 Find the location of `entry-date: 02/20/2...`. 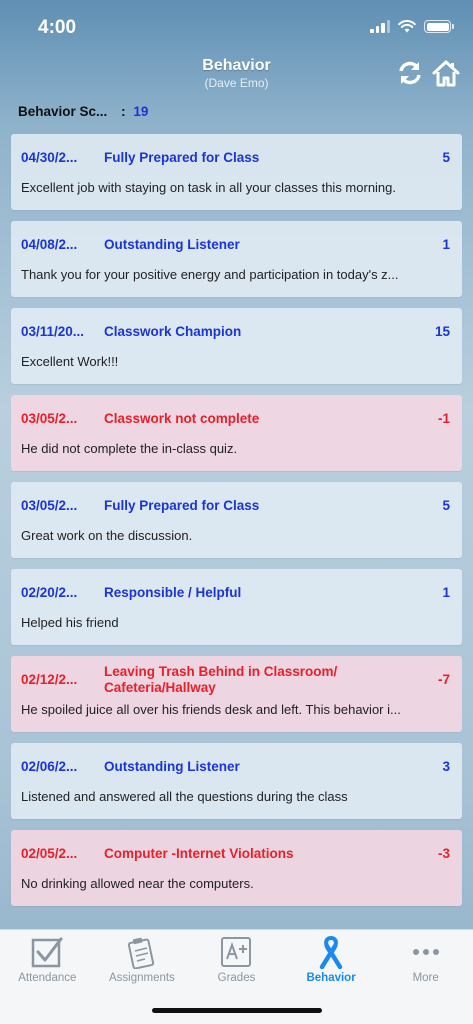

entry-date: 02/20/2... is located at coordinates (49, 592).